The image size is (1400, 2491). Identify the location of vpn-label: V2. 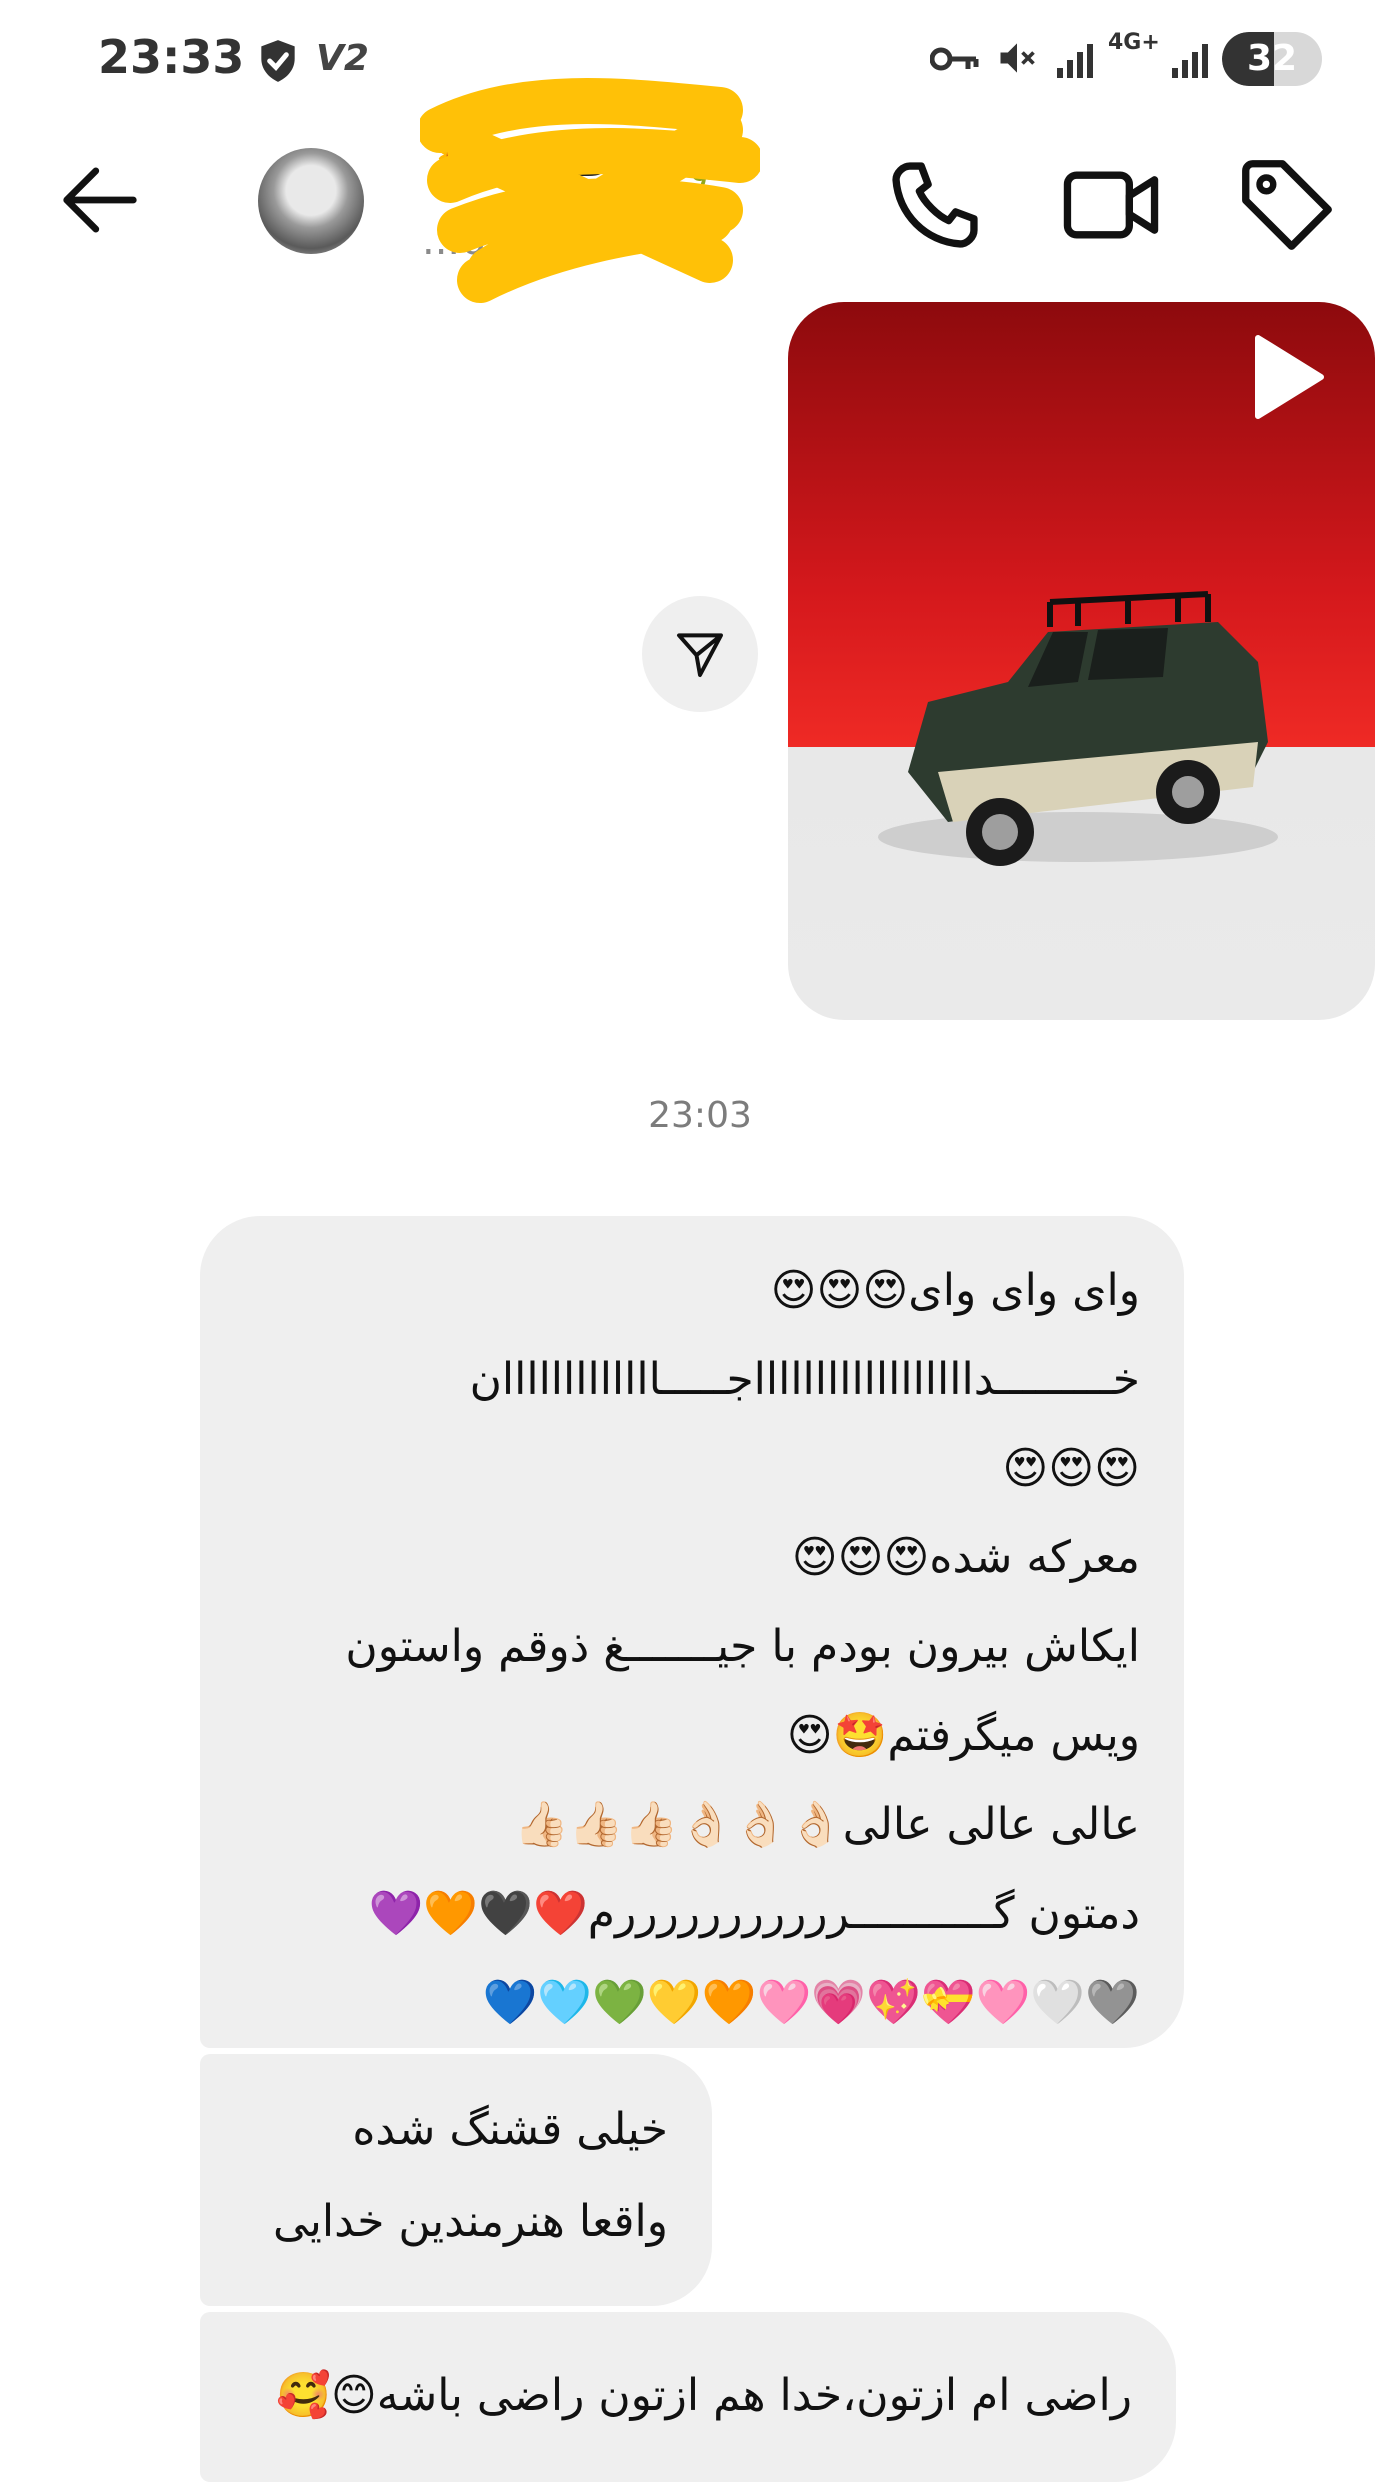
(342, 58).